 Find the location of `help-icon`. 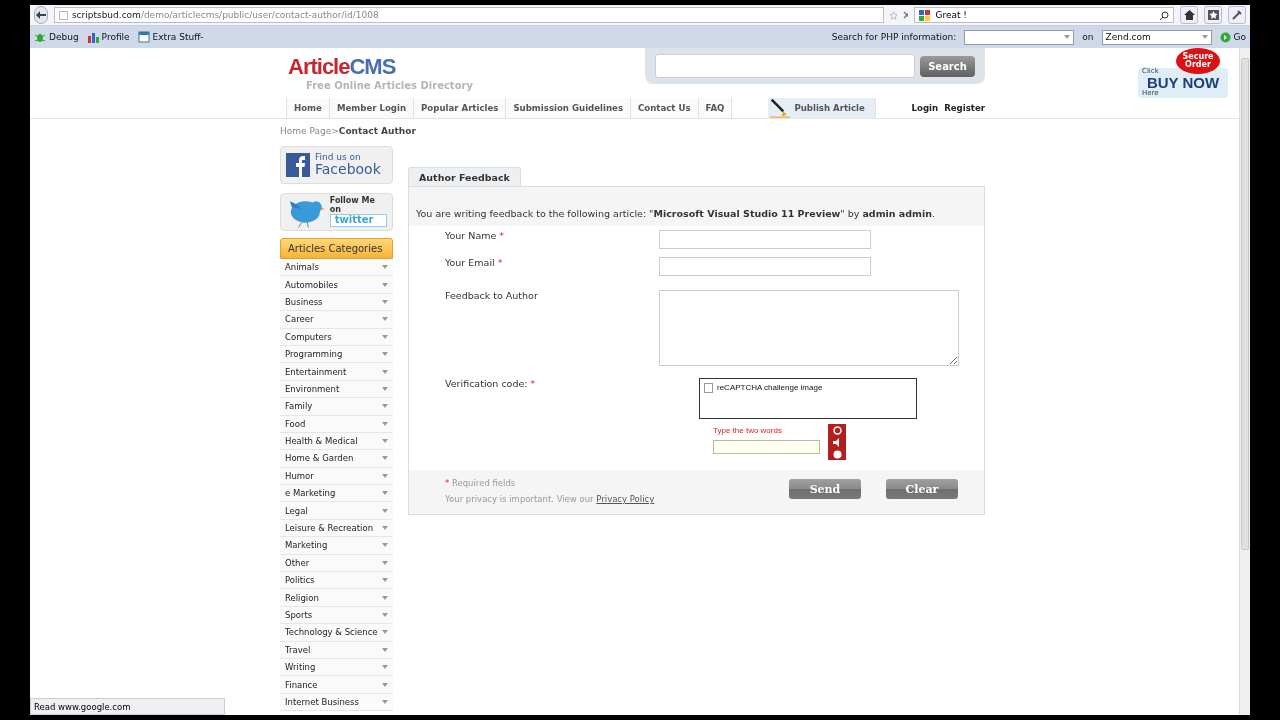

help-icon is located at coordinates (837, 454).